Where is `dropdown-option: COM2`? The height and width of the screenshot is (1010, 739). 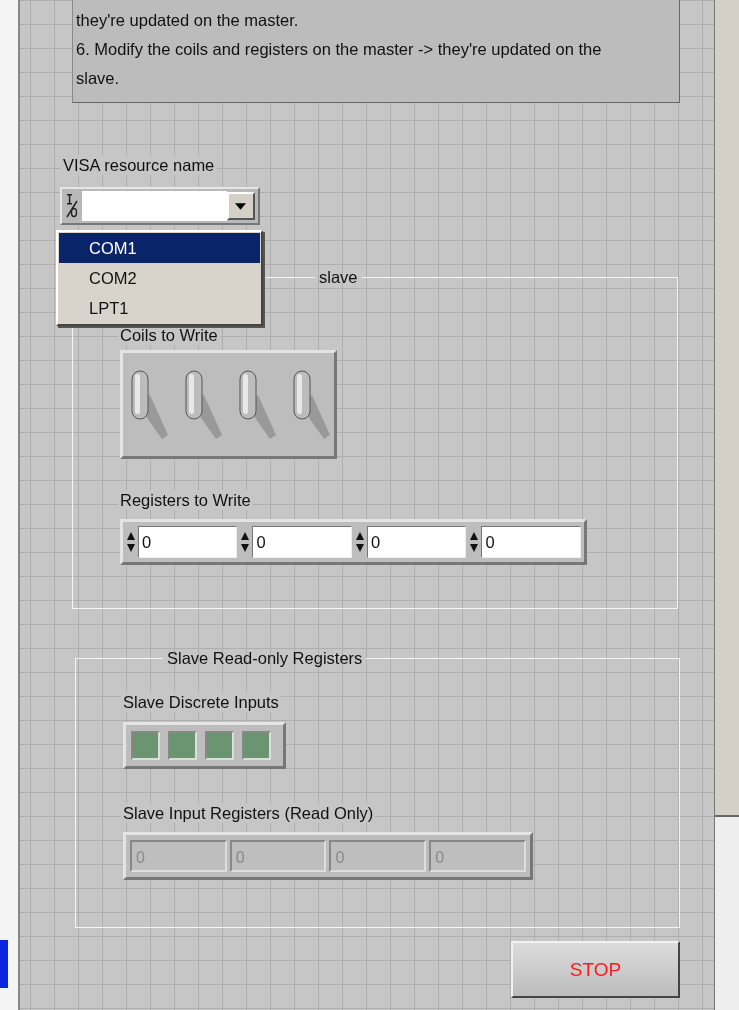
dropdown-option: COM2 is located at coordinates (159, 278).